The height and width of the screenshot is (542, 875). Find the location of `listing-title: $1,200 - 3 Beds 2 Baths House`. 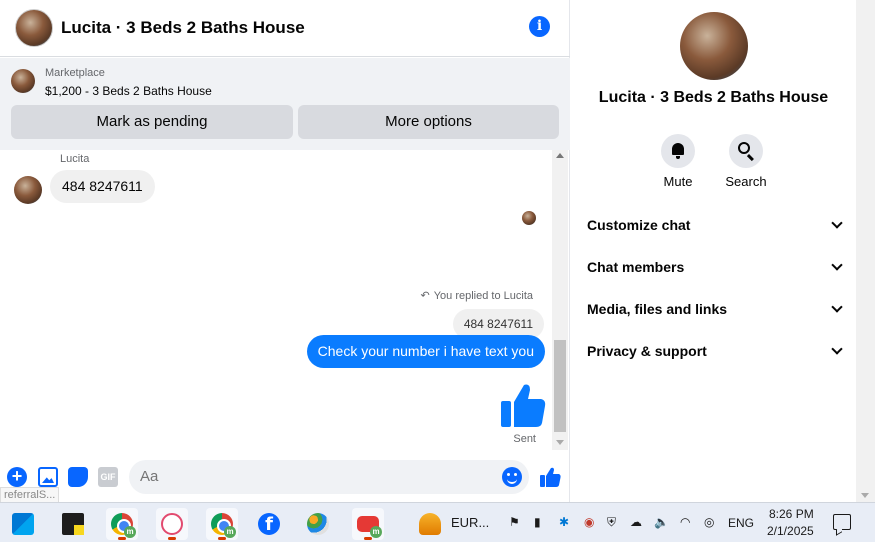

listing-title: $1,200 - 3 Beds 2 Baths House is located at coordinates (128, 91).